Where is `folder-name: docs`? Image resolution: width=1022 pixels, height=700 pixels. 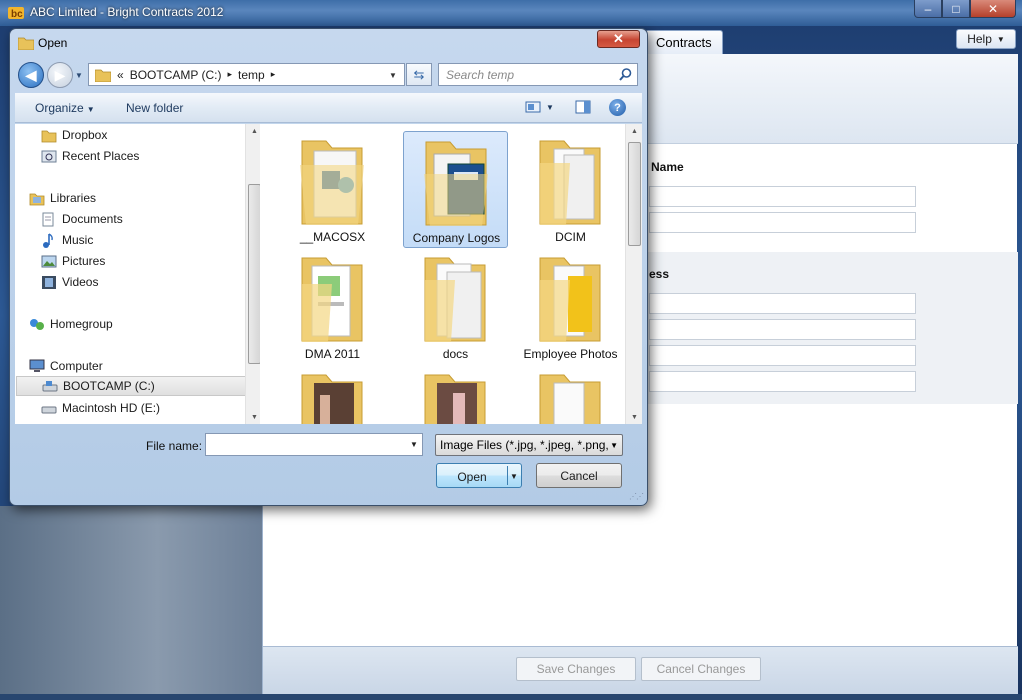 folder-name: docs is located at coordinates (455, 354).